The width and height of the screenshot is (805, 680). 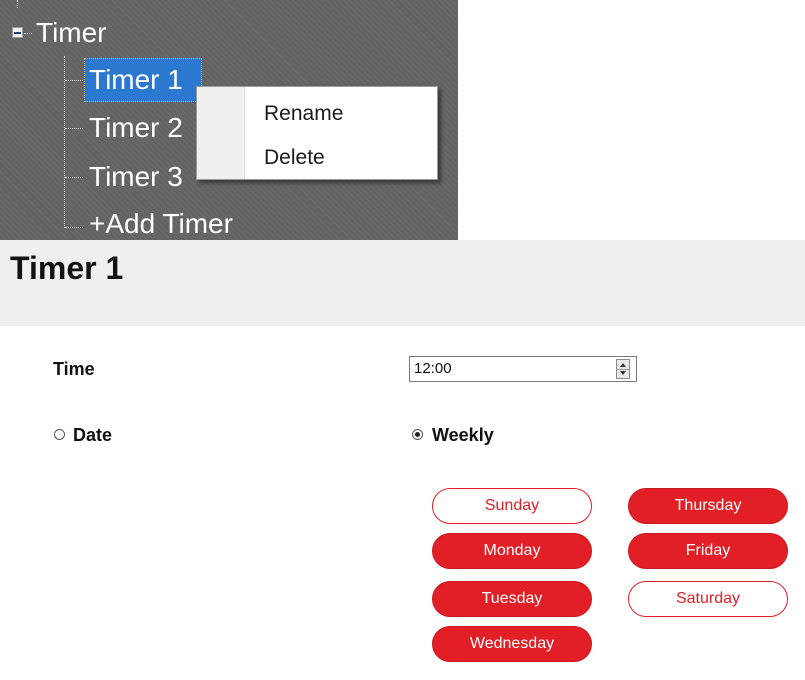 I want to click on spin-down-icon, so click(x=623, y=373).